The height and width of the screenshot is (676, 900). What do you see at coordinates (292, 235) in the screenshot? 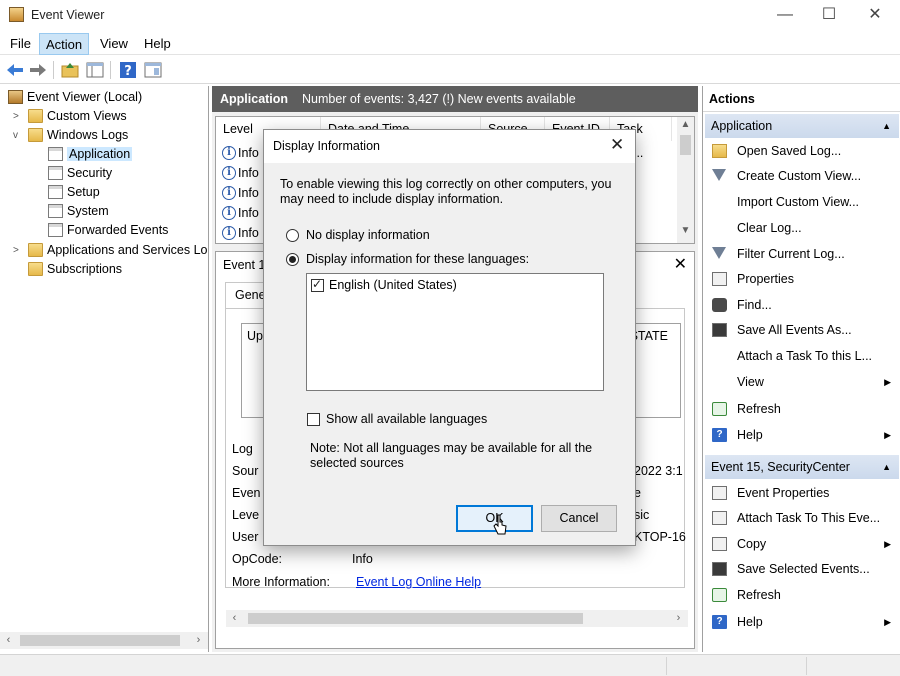
I see `no-display-info-radio` at bounding box center [292, 235].